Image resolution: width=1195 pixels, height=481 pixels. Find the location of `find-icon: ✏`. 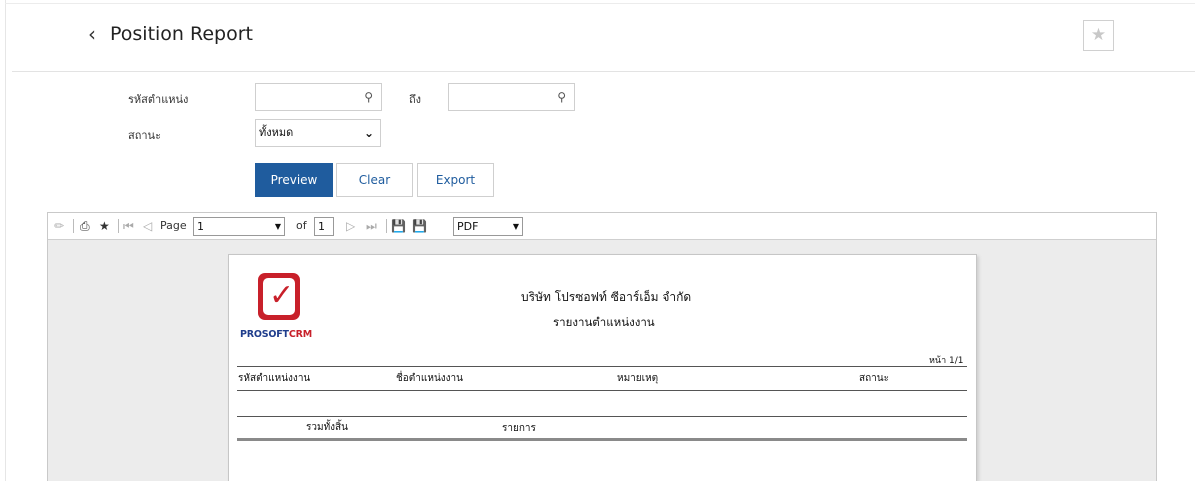

find-icon: ✏ is located at coordinates (59, 226).